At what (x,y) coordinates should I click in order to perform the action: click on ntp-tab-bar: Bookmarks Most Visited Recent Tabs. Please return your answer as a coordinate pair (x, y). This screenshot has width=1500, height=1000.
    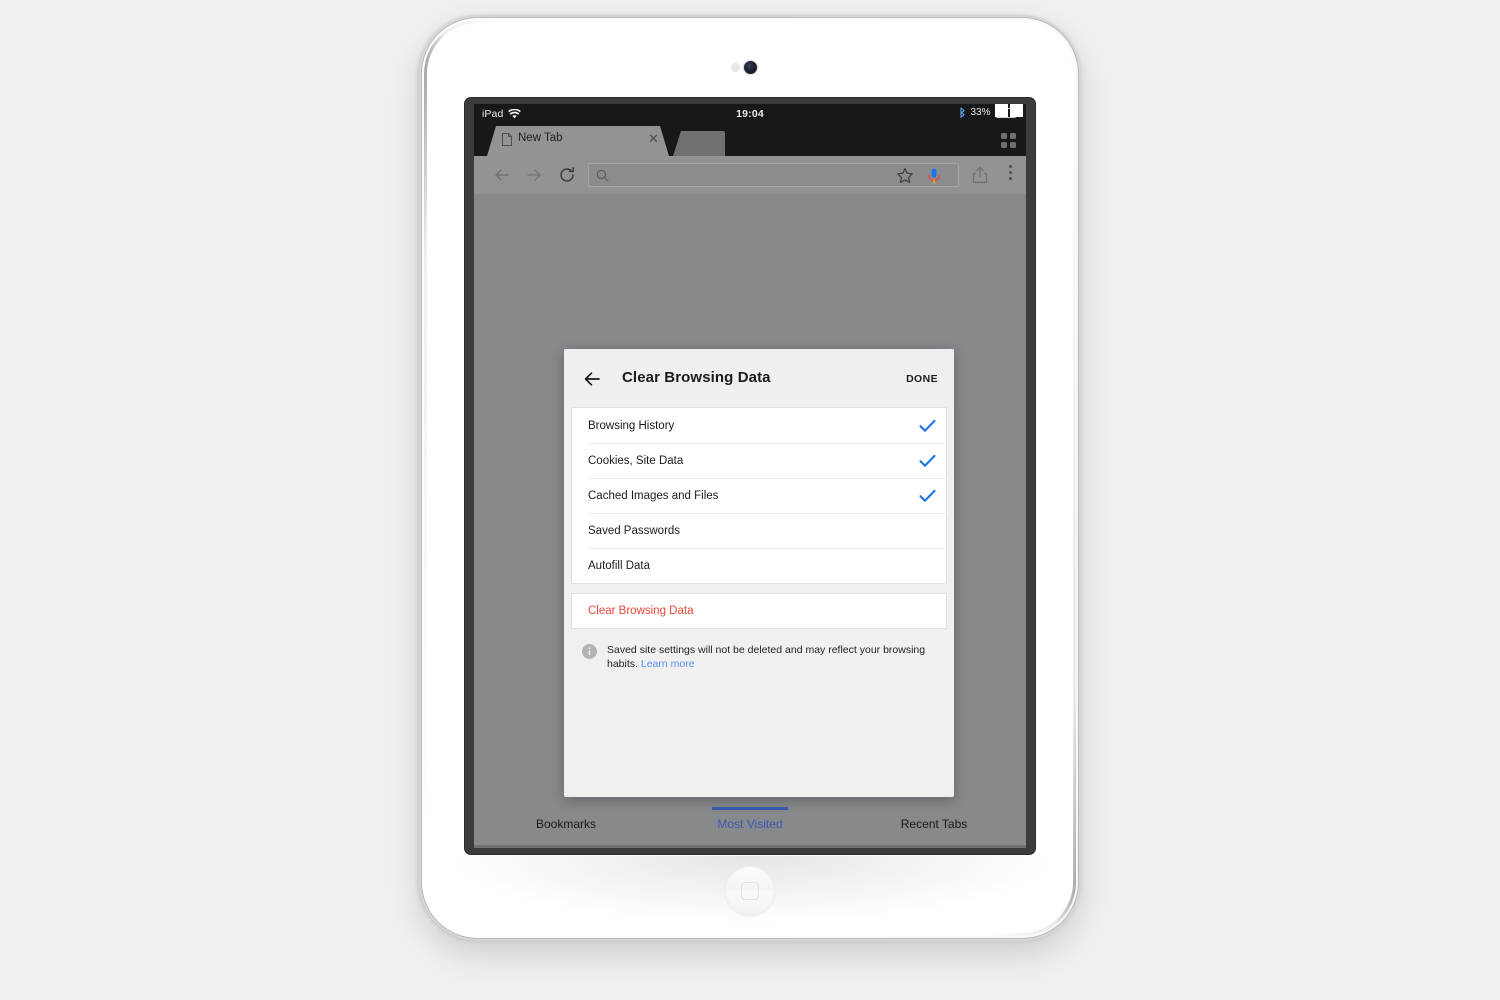
    Looking at the image, I should click on (750, 824).